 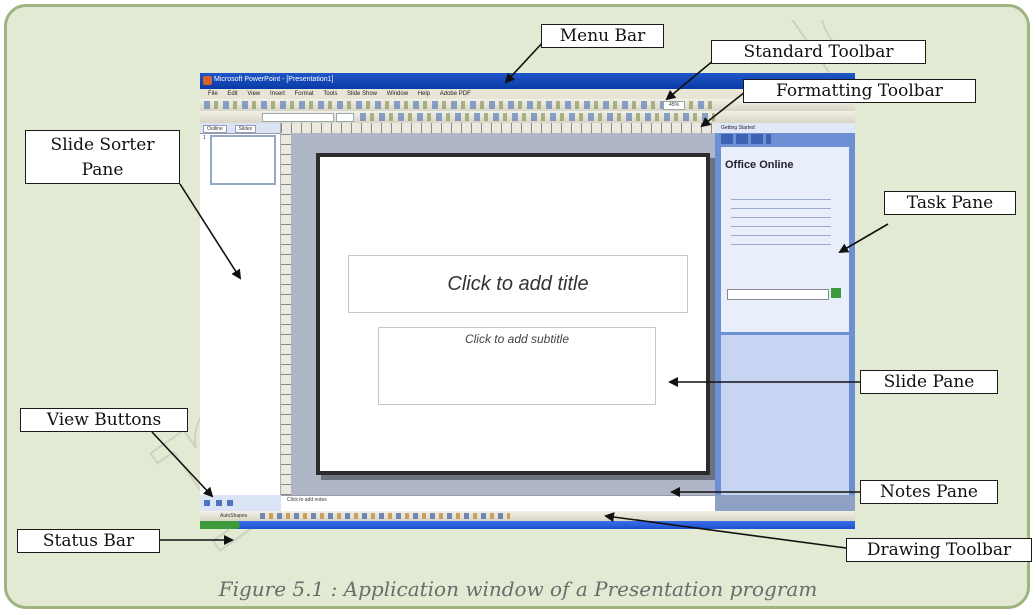 I want to click on callout-view-buttons: View Buttons, so click(x=104, y=420).